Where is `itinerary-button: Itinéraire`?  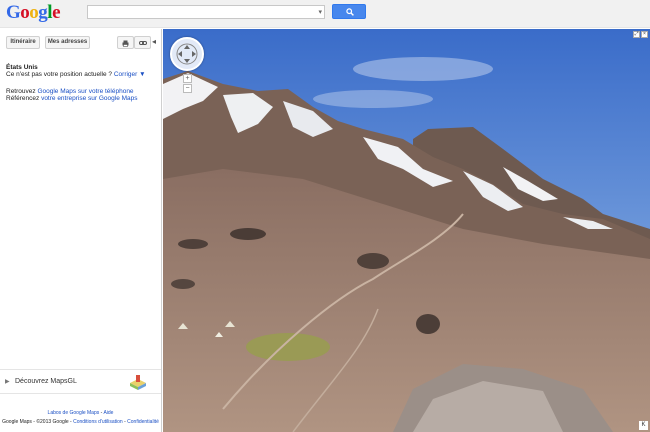
itinerary-button: Itinéraire is located at coordinates (23, 42).